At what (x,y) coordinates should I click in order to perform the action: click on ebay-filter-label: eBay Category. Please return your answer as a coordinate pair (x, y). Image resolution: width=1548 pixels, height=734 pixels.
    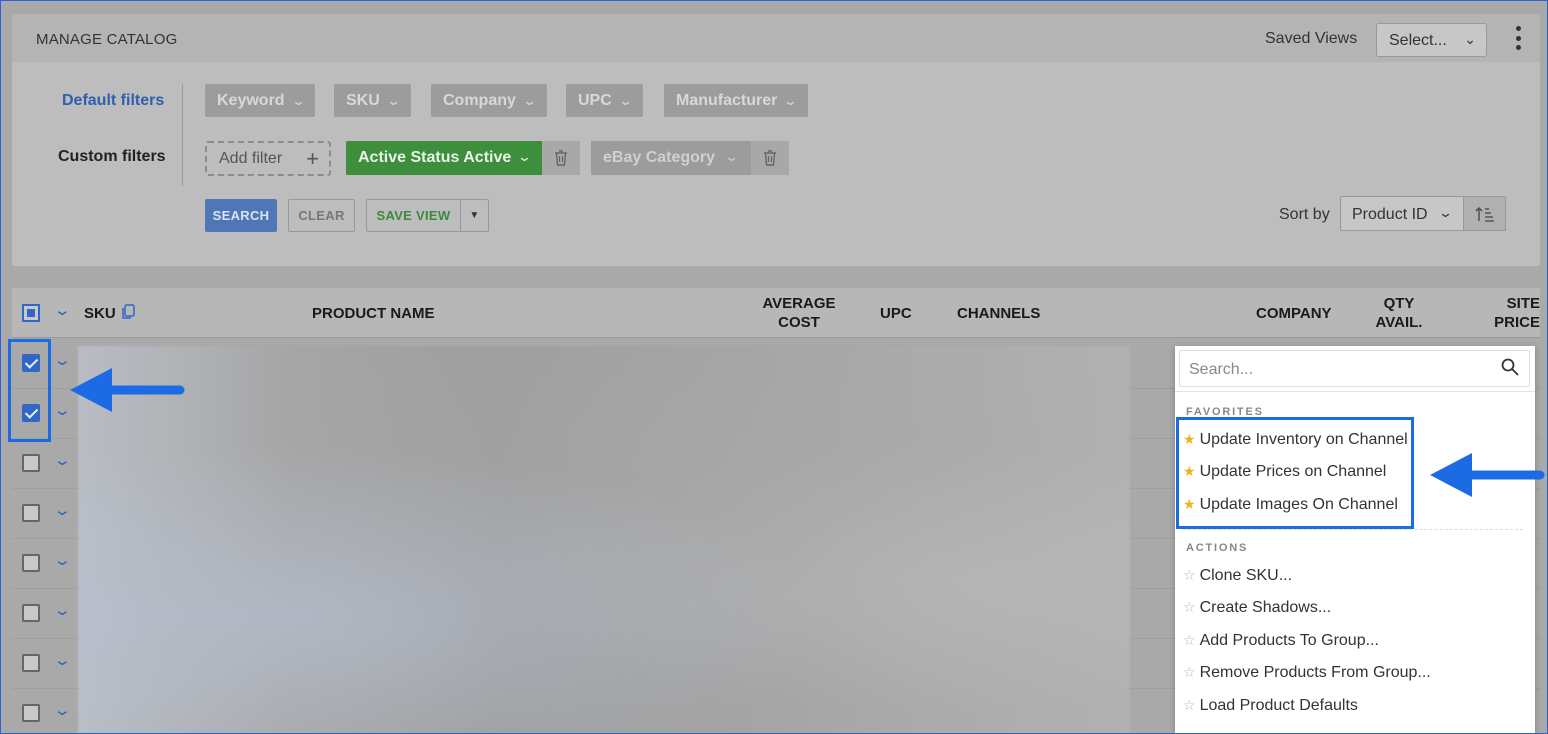
    Looking at the image, I should click on (659, 157).